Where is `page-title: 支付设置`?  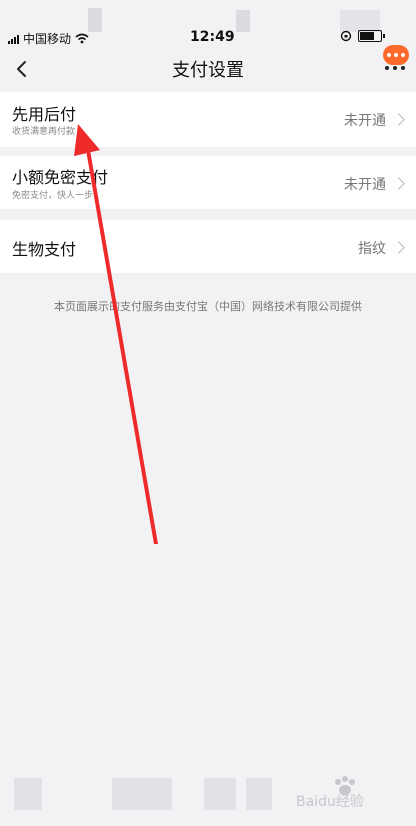
page-title: 支付设置 is located at coordinates (208, 70).